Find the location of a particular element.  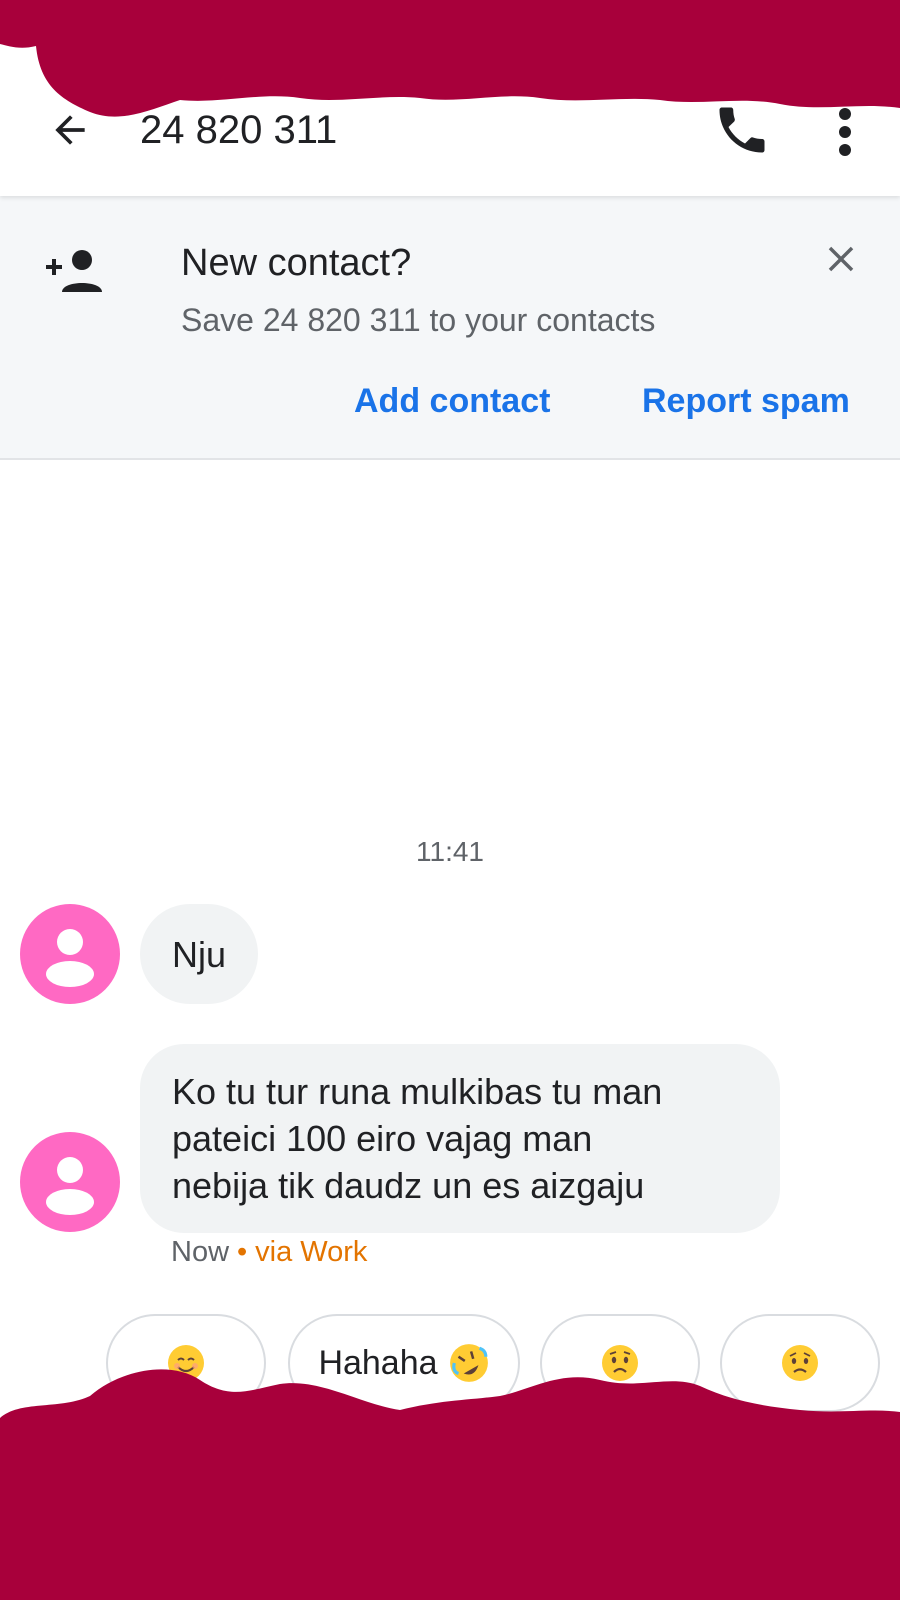

message-text: Nju is located at coordinates (199, 954).